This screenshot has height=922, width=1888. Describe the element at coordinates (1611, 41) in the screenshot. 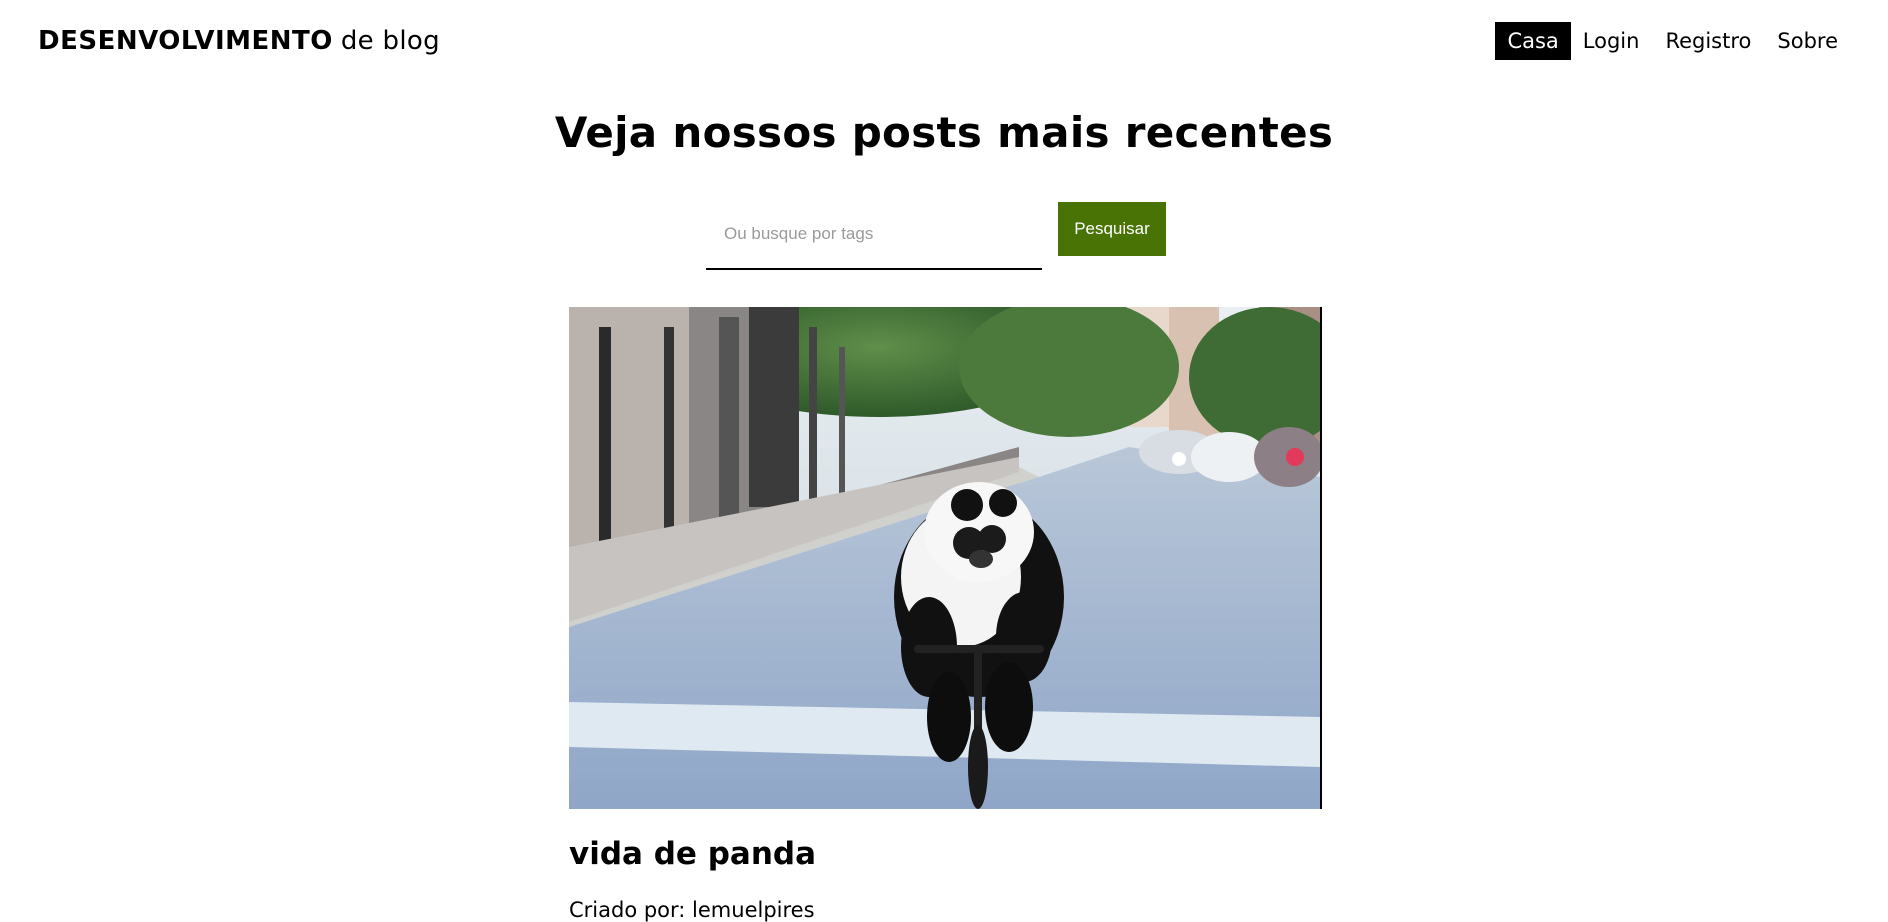

I see `nav-link-login: Login` at that location.